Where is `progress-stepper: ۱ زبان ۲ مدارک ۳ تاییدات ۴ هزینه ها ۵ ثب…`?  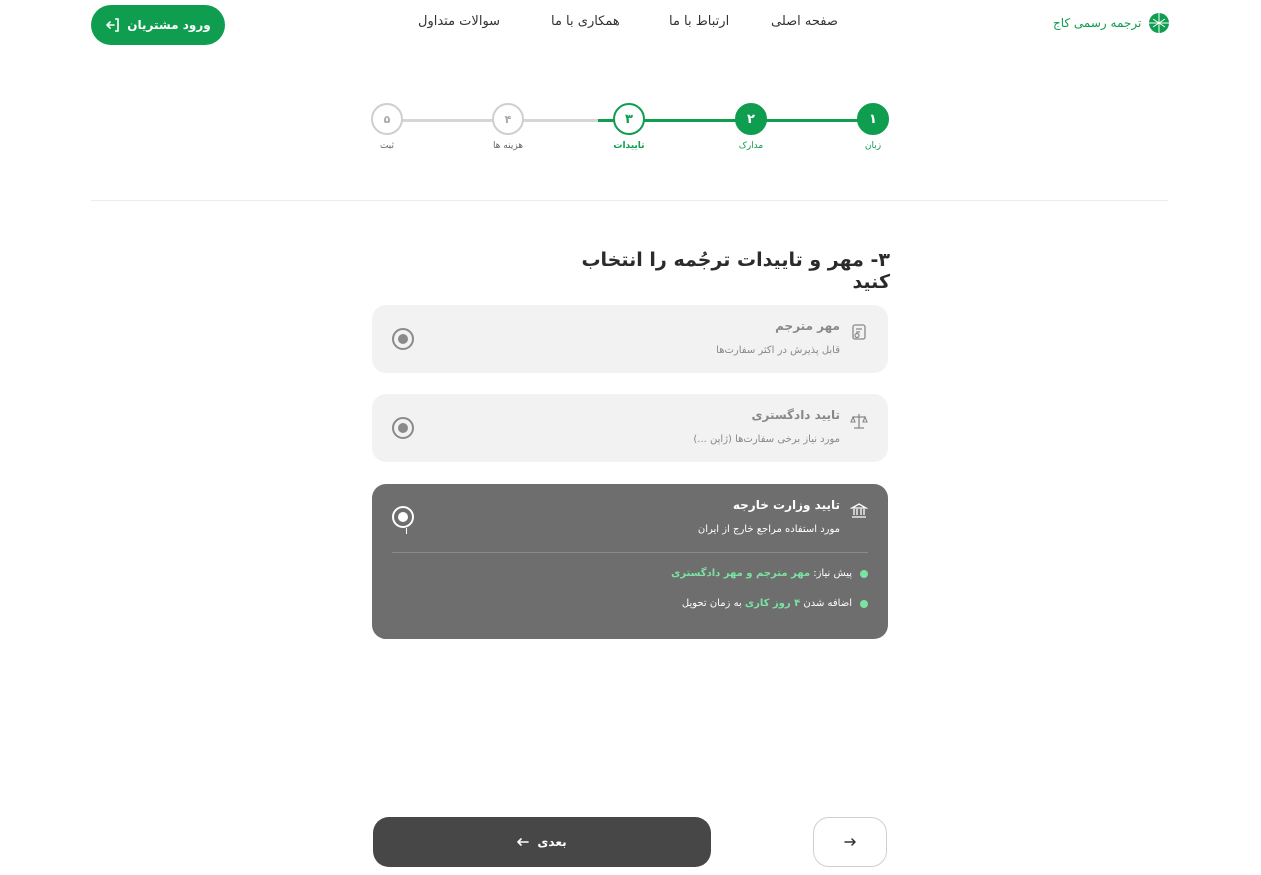
progress-stepper: ۱ زبان ۲ مدارک ۳ تاییدات ۴ هزینه ها ۵ ثب… is located at coordinates (630, 133).